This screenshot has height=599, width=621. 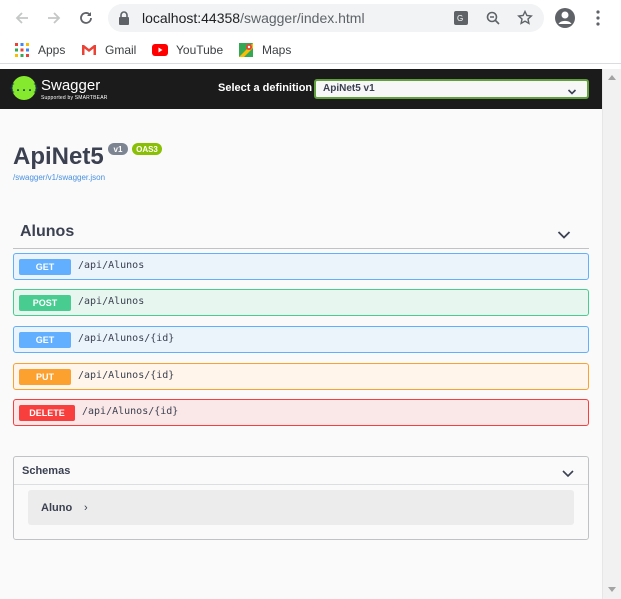 I want to click on maps-icon, so click(x=246, y=50).